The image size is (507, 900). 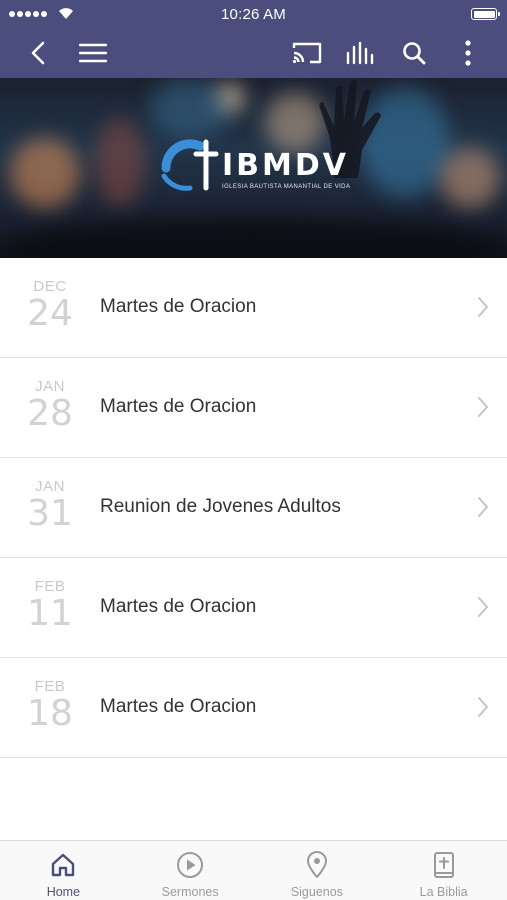 What do you see at coordinates (316, 892) in the screenshot?
I see `tab-label: Siguenos` at bounding box center [316, 892].